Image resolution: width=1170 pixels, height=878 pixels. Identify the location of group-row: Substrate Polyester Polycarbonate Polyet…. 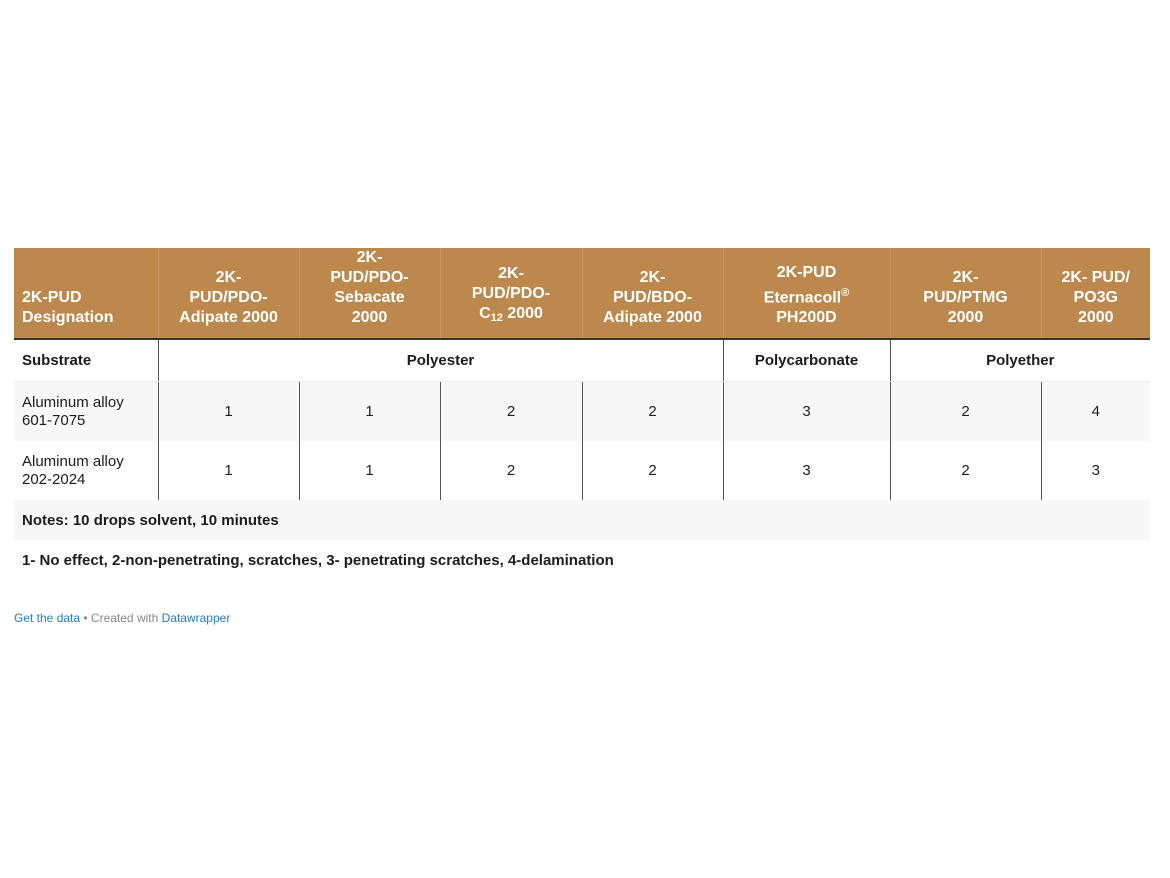
(582, 360).